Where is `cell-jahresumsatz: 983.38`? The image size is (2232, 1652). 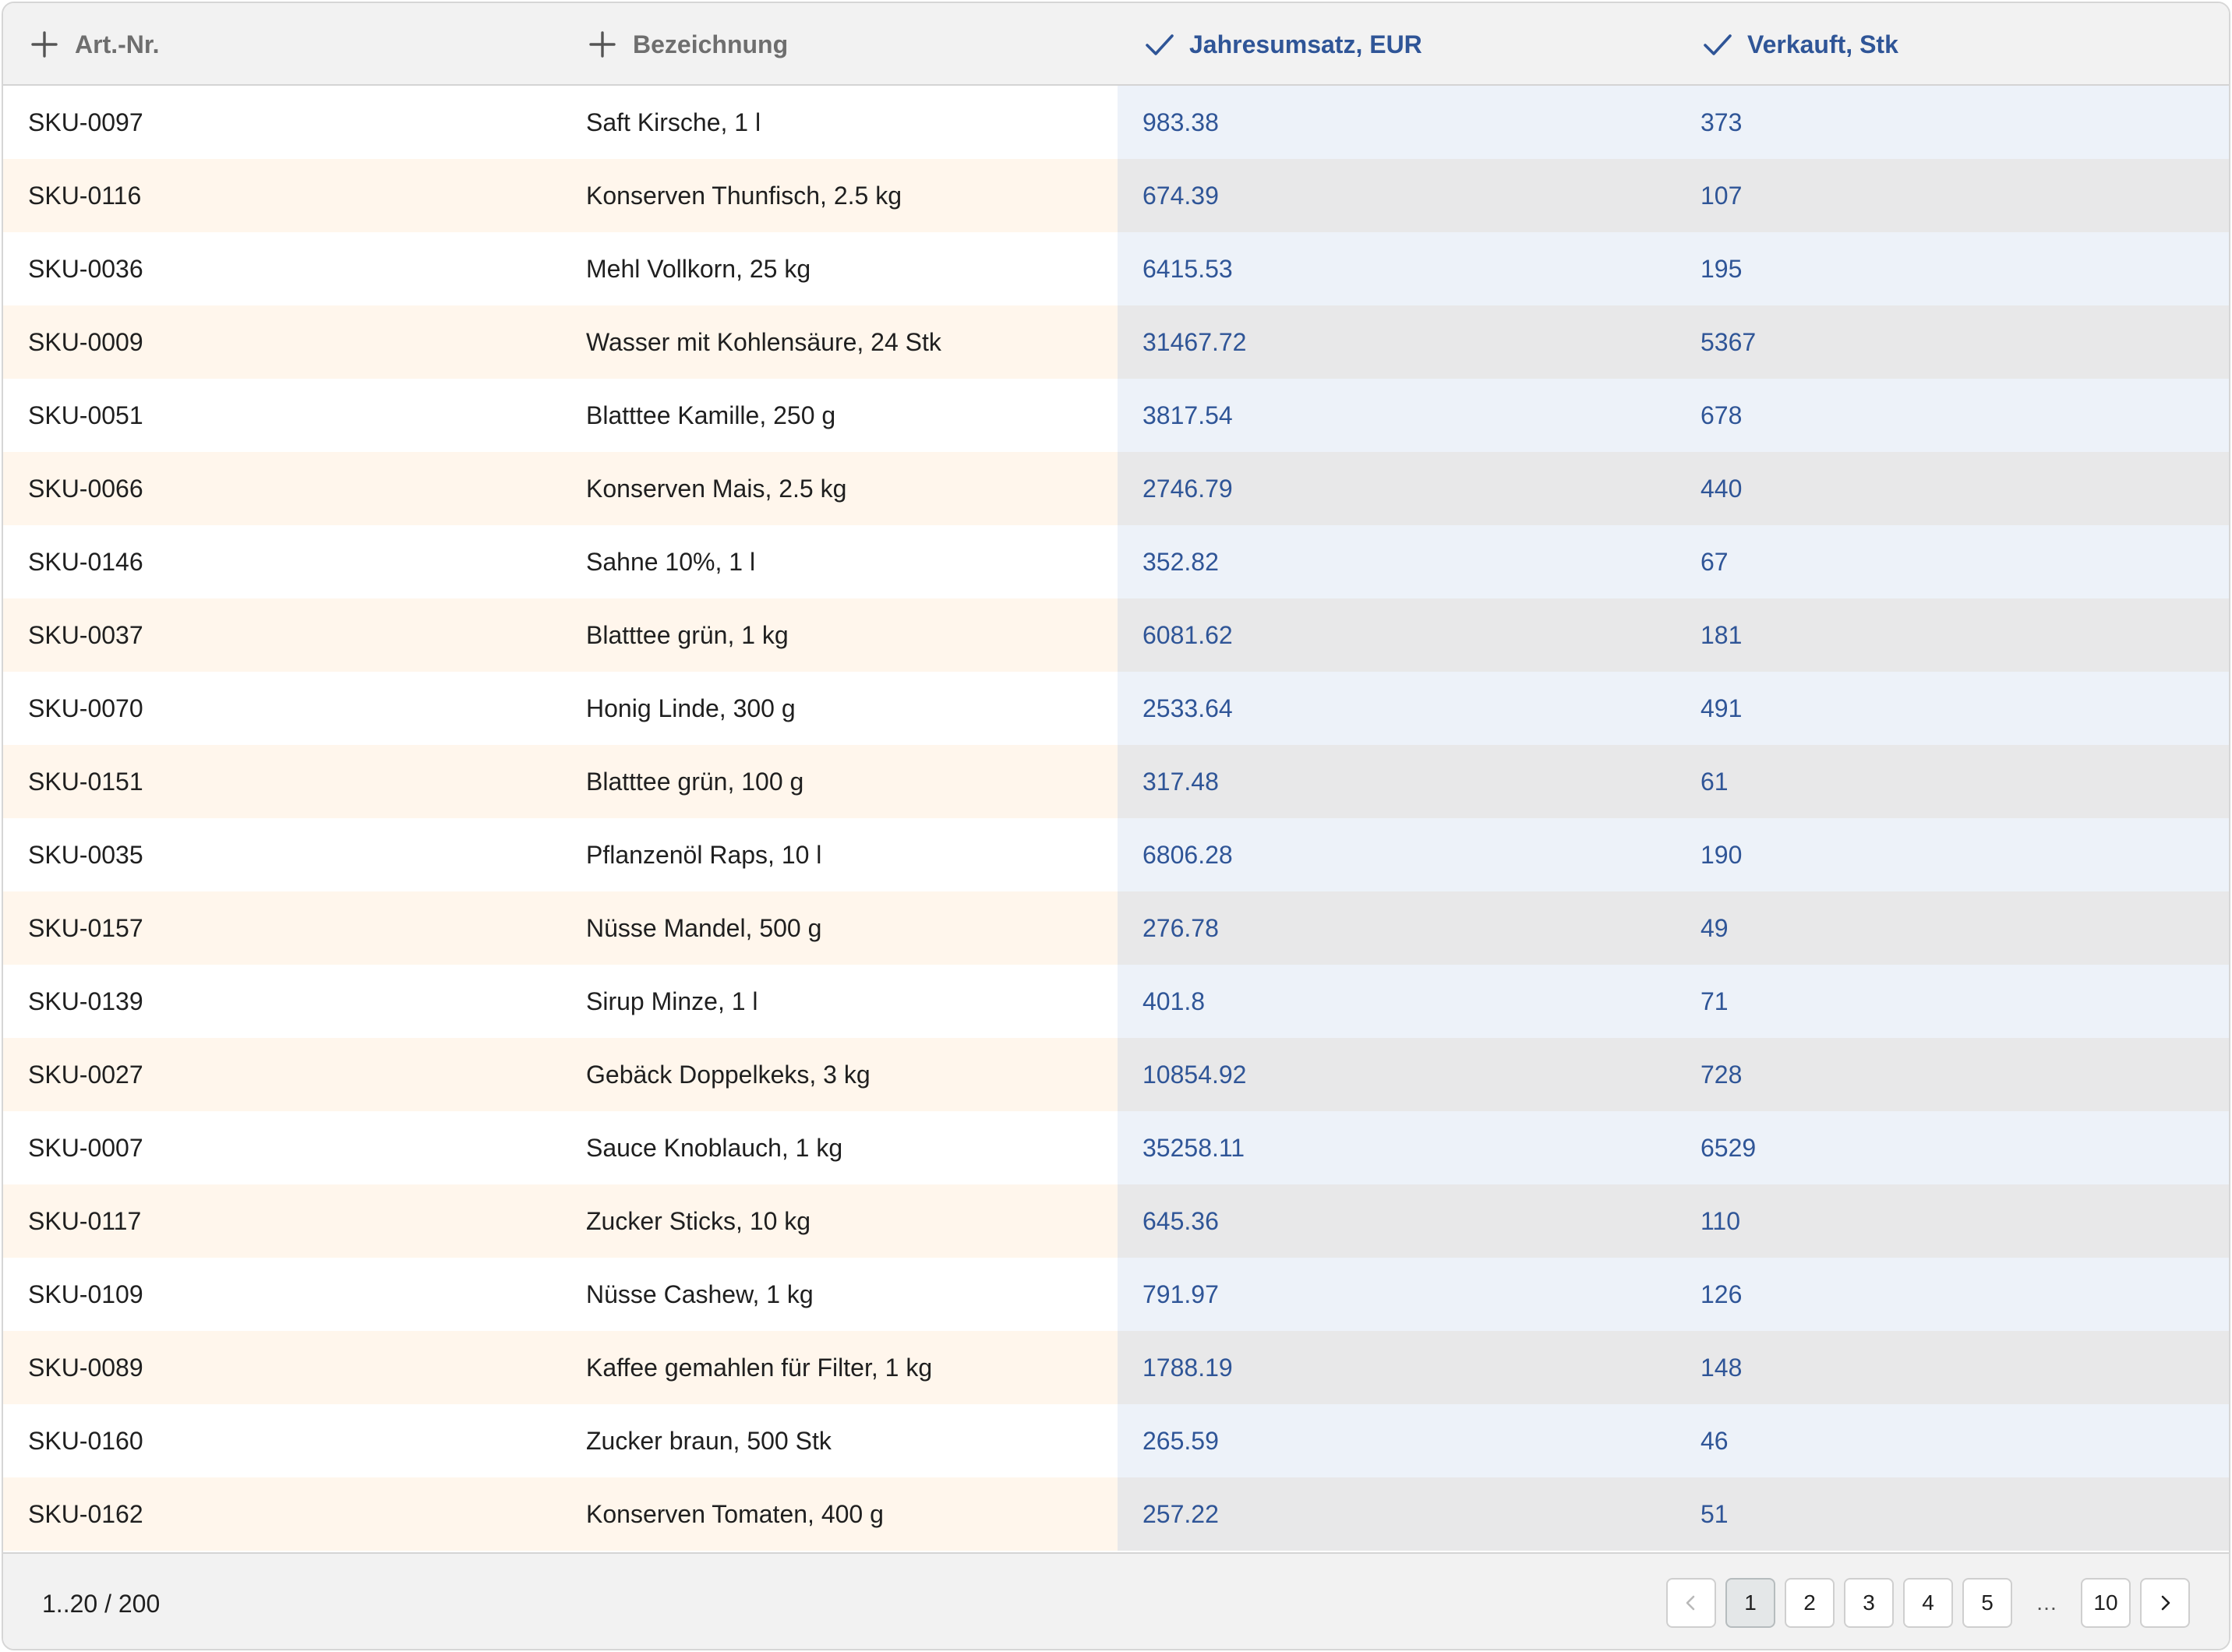 cell-jahresumsatz: 983.38 is located at coordinates (1397, 123).